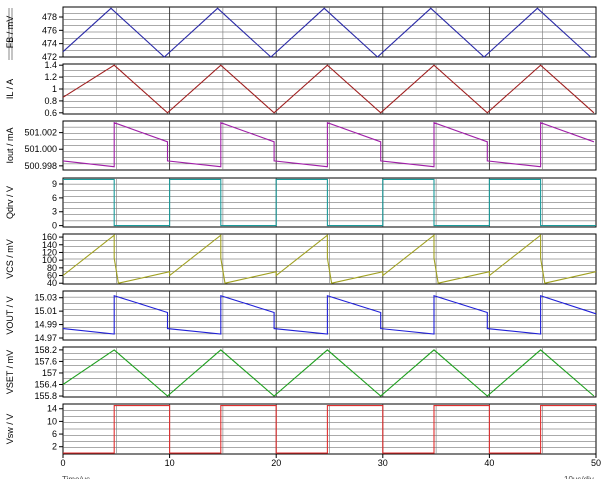 This screenshot has width=608, height=479. I want to click on signal-panel: 0 3 6 9 Qdrv / V, so click(301, 204).